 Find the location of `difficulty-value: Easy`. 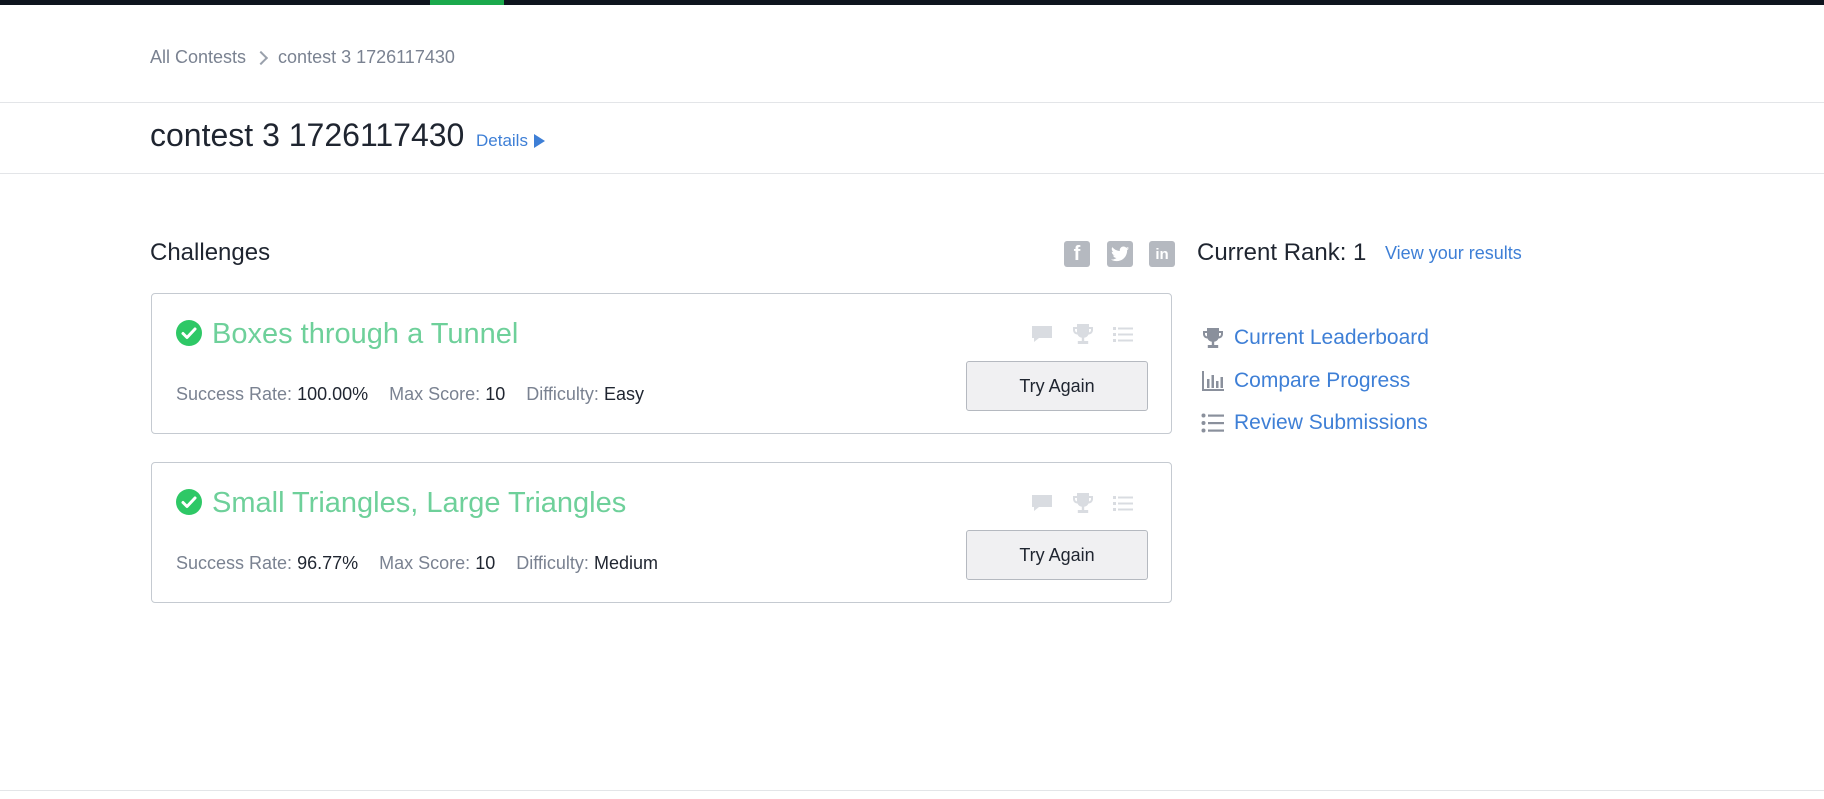

difficulty-value: Easy is located at coordinates (623, 394).